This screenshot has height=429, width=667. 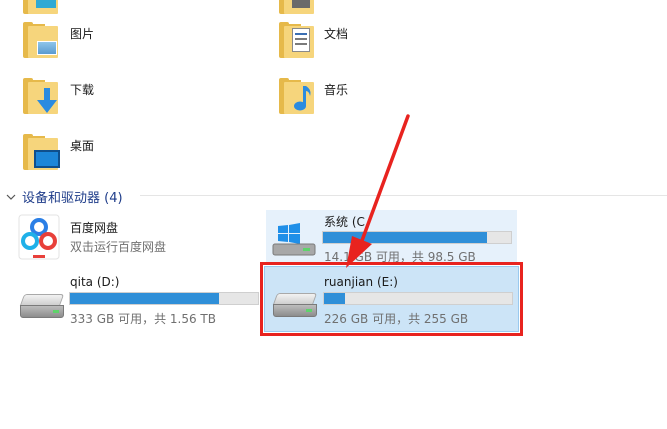 What do you see at coordinates (344, 222) in the screenshot?
I see `drive-name: 系统 (C` at bounding box center [344, 222].